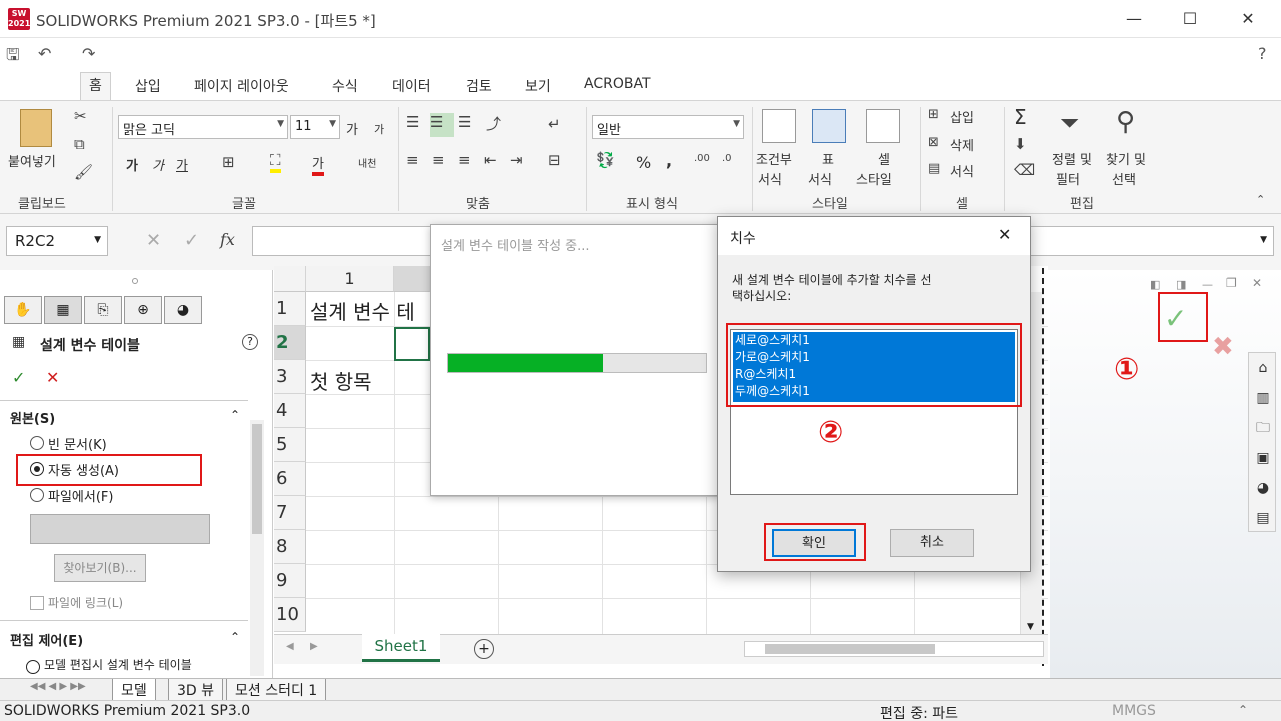 Image resolution: width=1281 pixels, height=721 pixels. I want to click on sort-filter-button-line2: 필터, so click(1068, 178).